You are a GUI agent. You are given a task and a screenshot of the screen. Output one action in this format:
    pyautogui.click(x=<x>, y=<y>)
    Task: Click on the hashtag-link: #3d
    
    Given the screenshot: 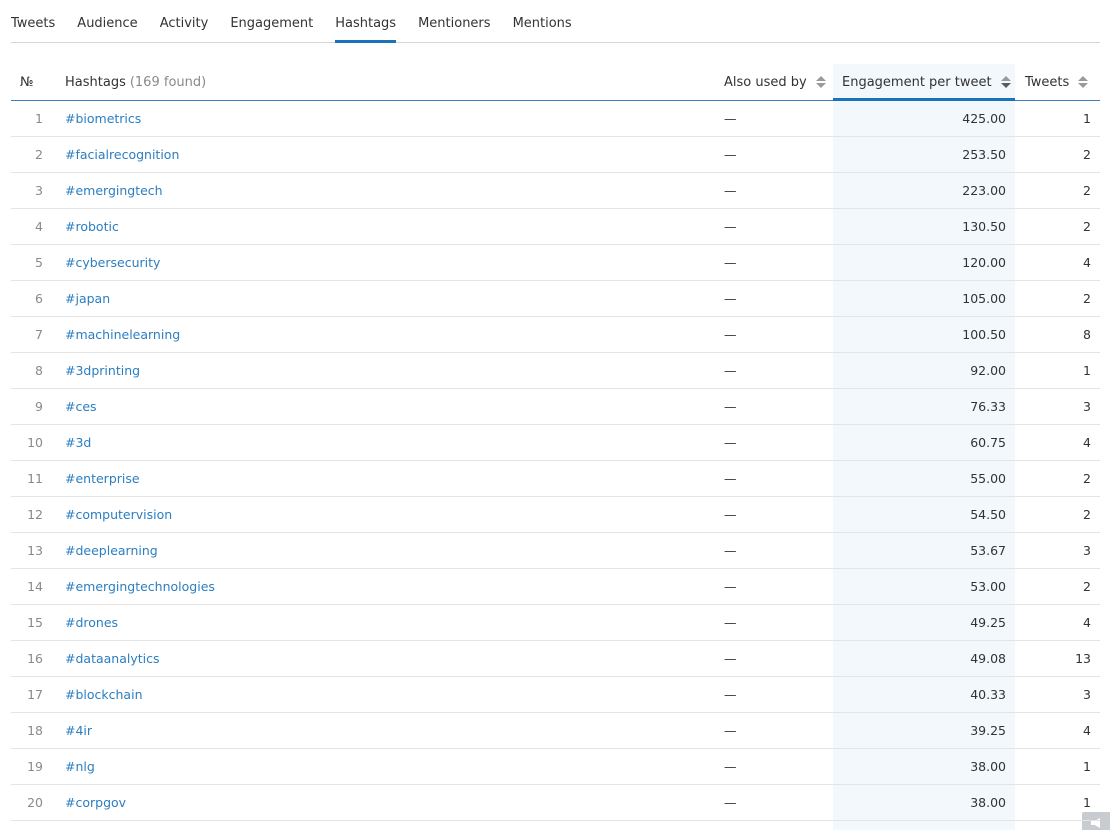 What is the action you would take?
    pyautogui.click(x=78, y=442)
    